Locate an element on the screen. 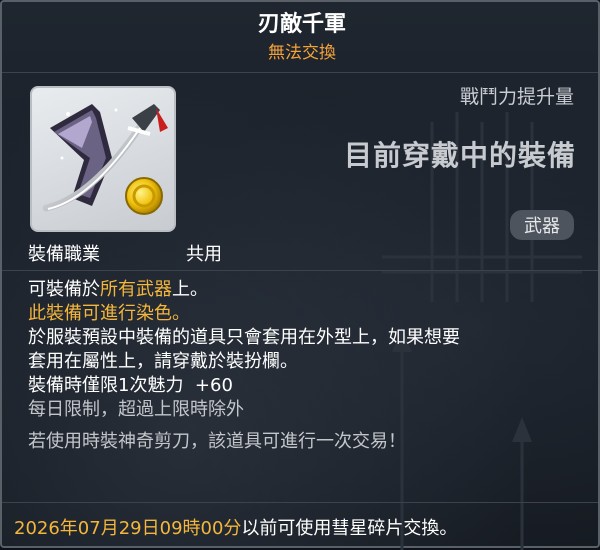  item-icon-frame is located at coordinates (103, 159).